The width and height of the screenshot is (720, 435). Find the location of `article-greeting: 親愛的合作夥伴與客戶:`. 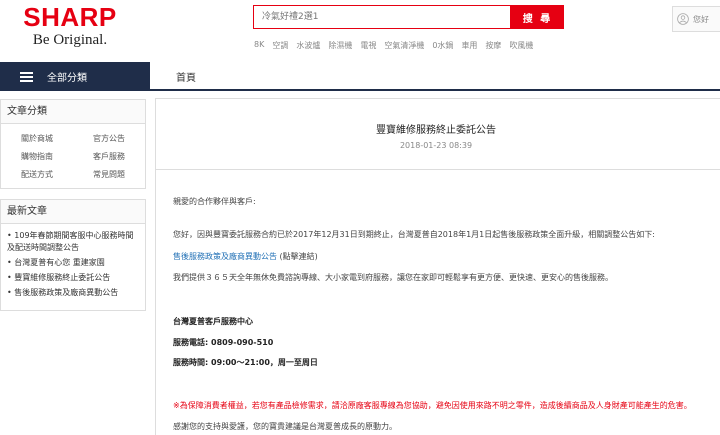

article-greeting: 親愛的合作夥伴與客戶: is located at coordinates (214, 201).